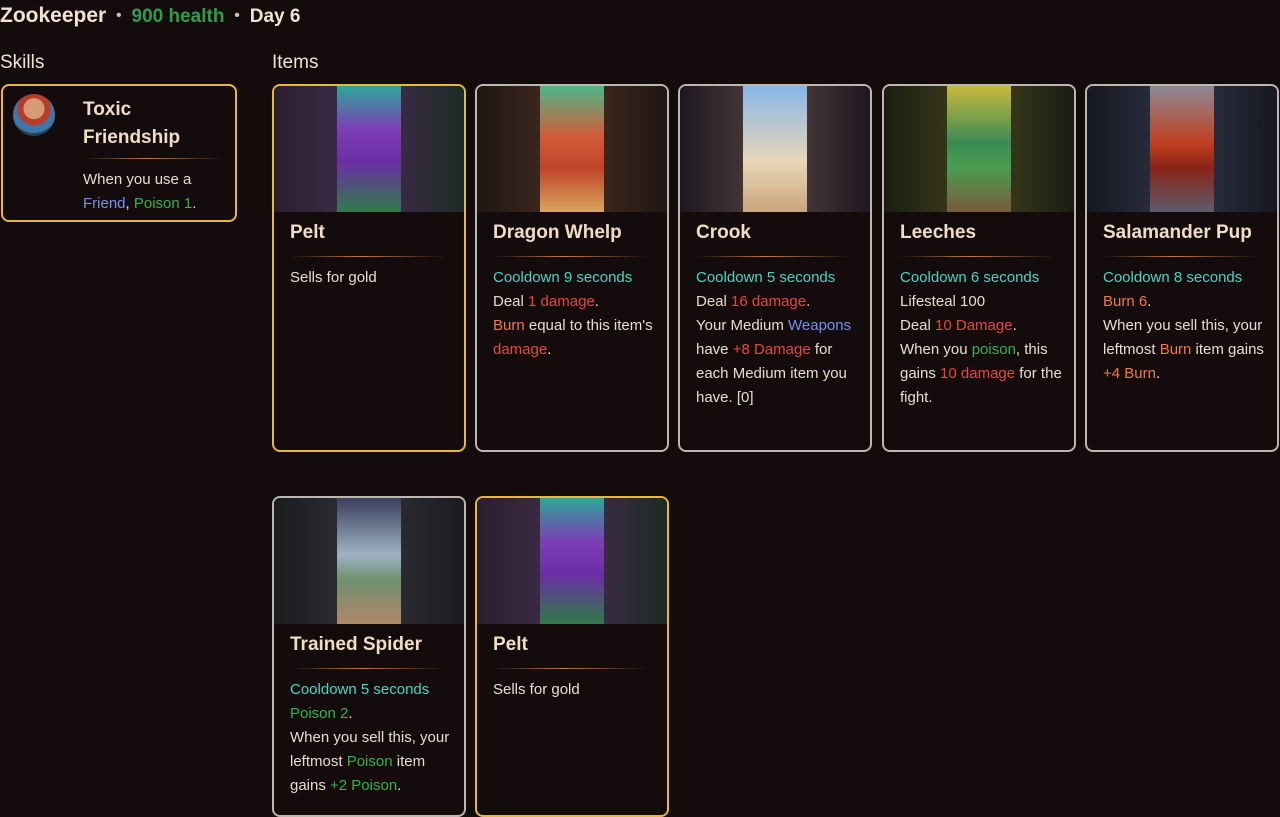 The width and height of the screenshot is (1280, 817). I want to click on skill-title: Toxic Friendship, so click(132, 123).